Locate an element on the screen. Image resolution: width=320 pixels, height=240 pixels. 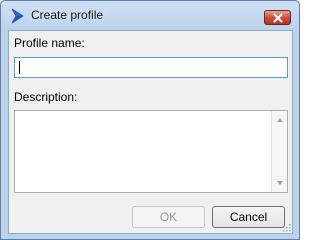
scroll-down-arrow-icon is located at coordinates (280, 183).